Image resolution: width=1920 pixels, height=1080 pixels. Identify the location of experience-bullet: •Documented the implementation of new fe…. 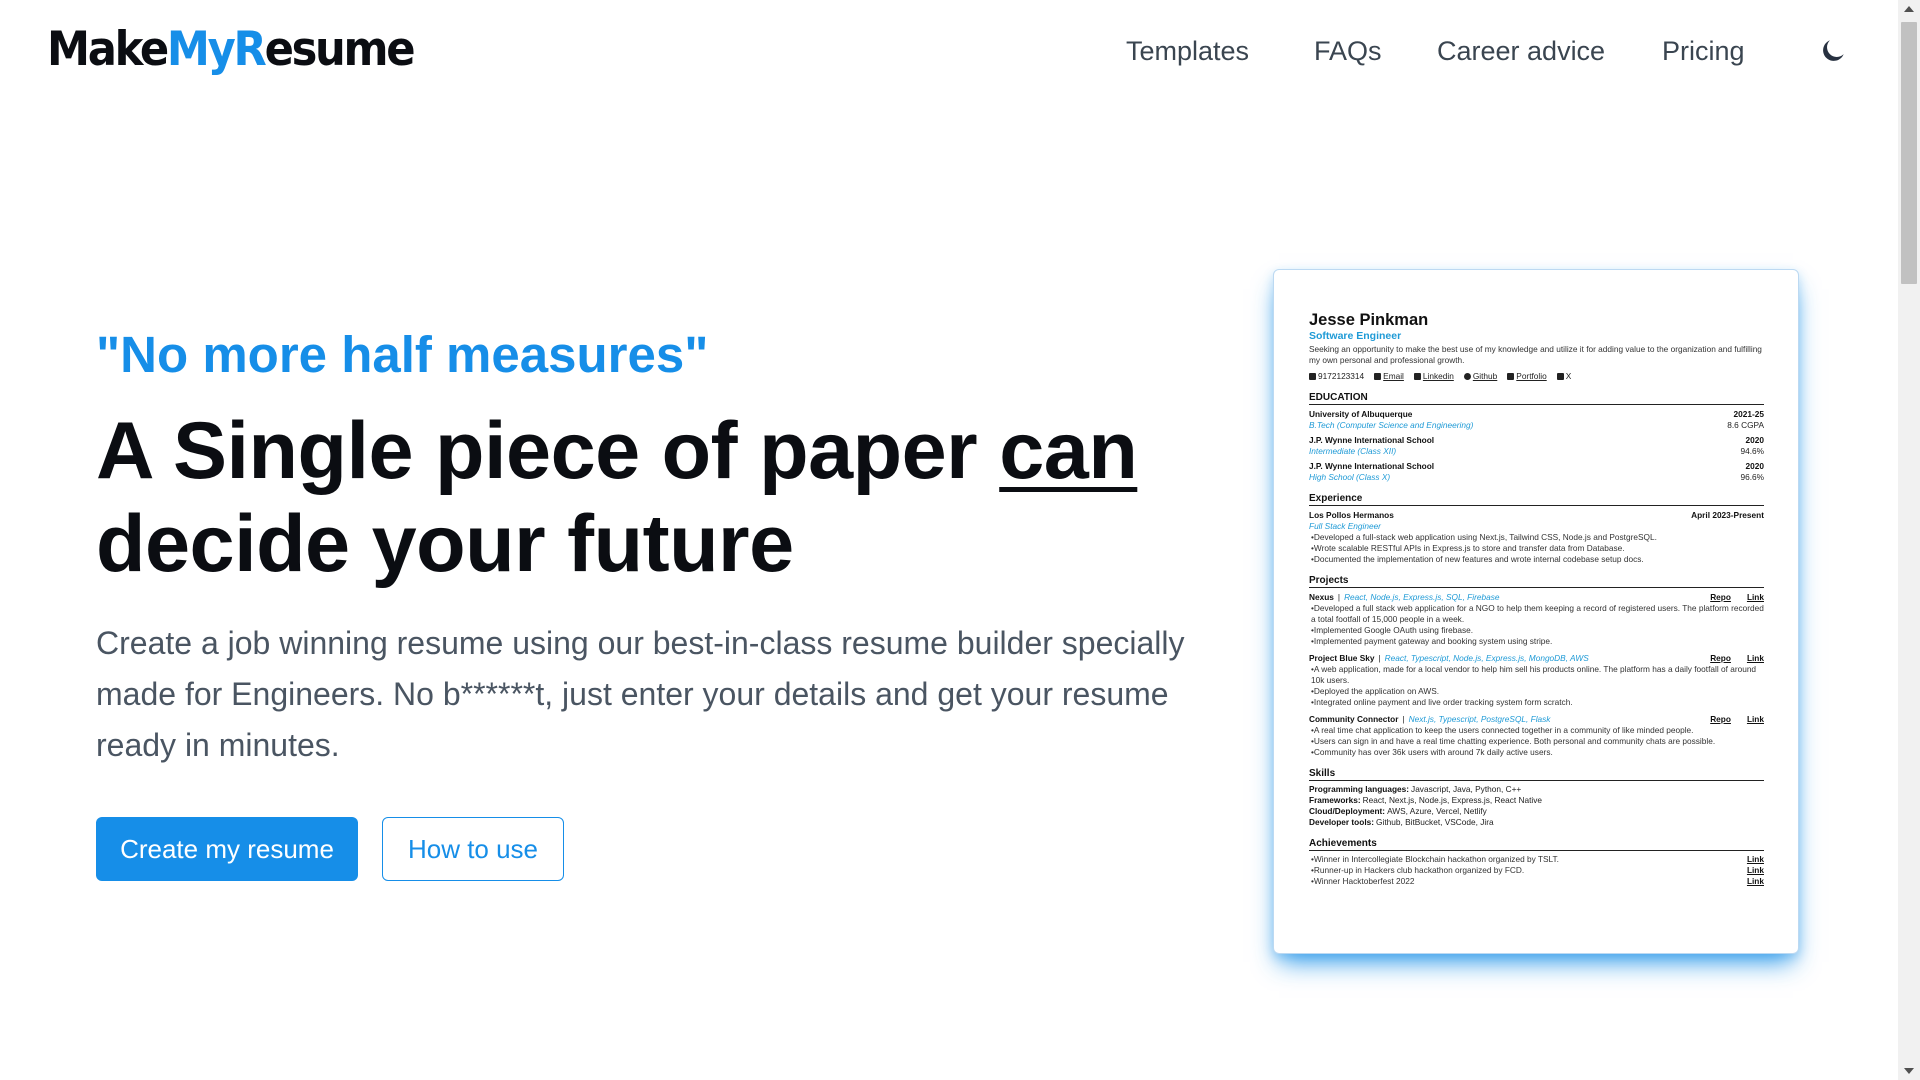
(1477, 559).